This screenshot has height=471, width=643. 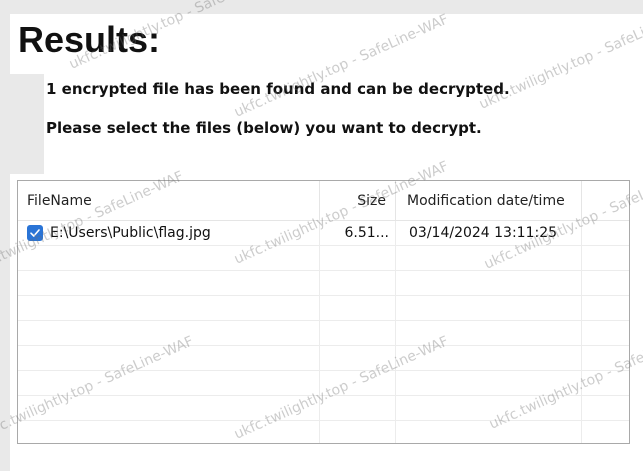 I want to click on results-title: Results:, so click(x=89, y=39).